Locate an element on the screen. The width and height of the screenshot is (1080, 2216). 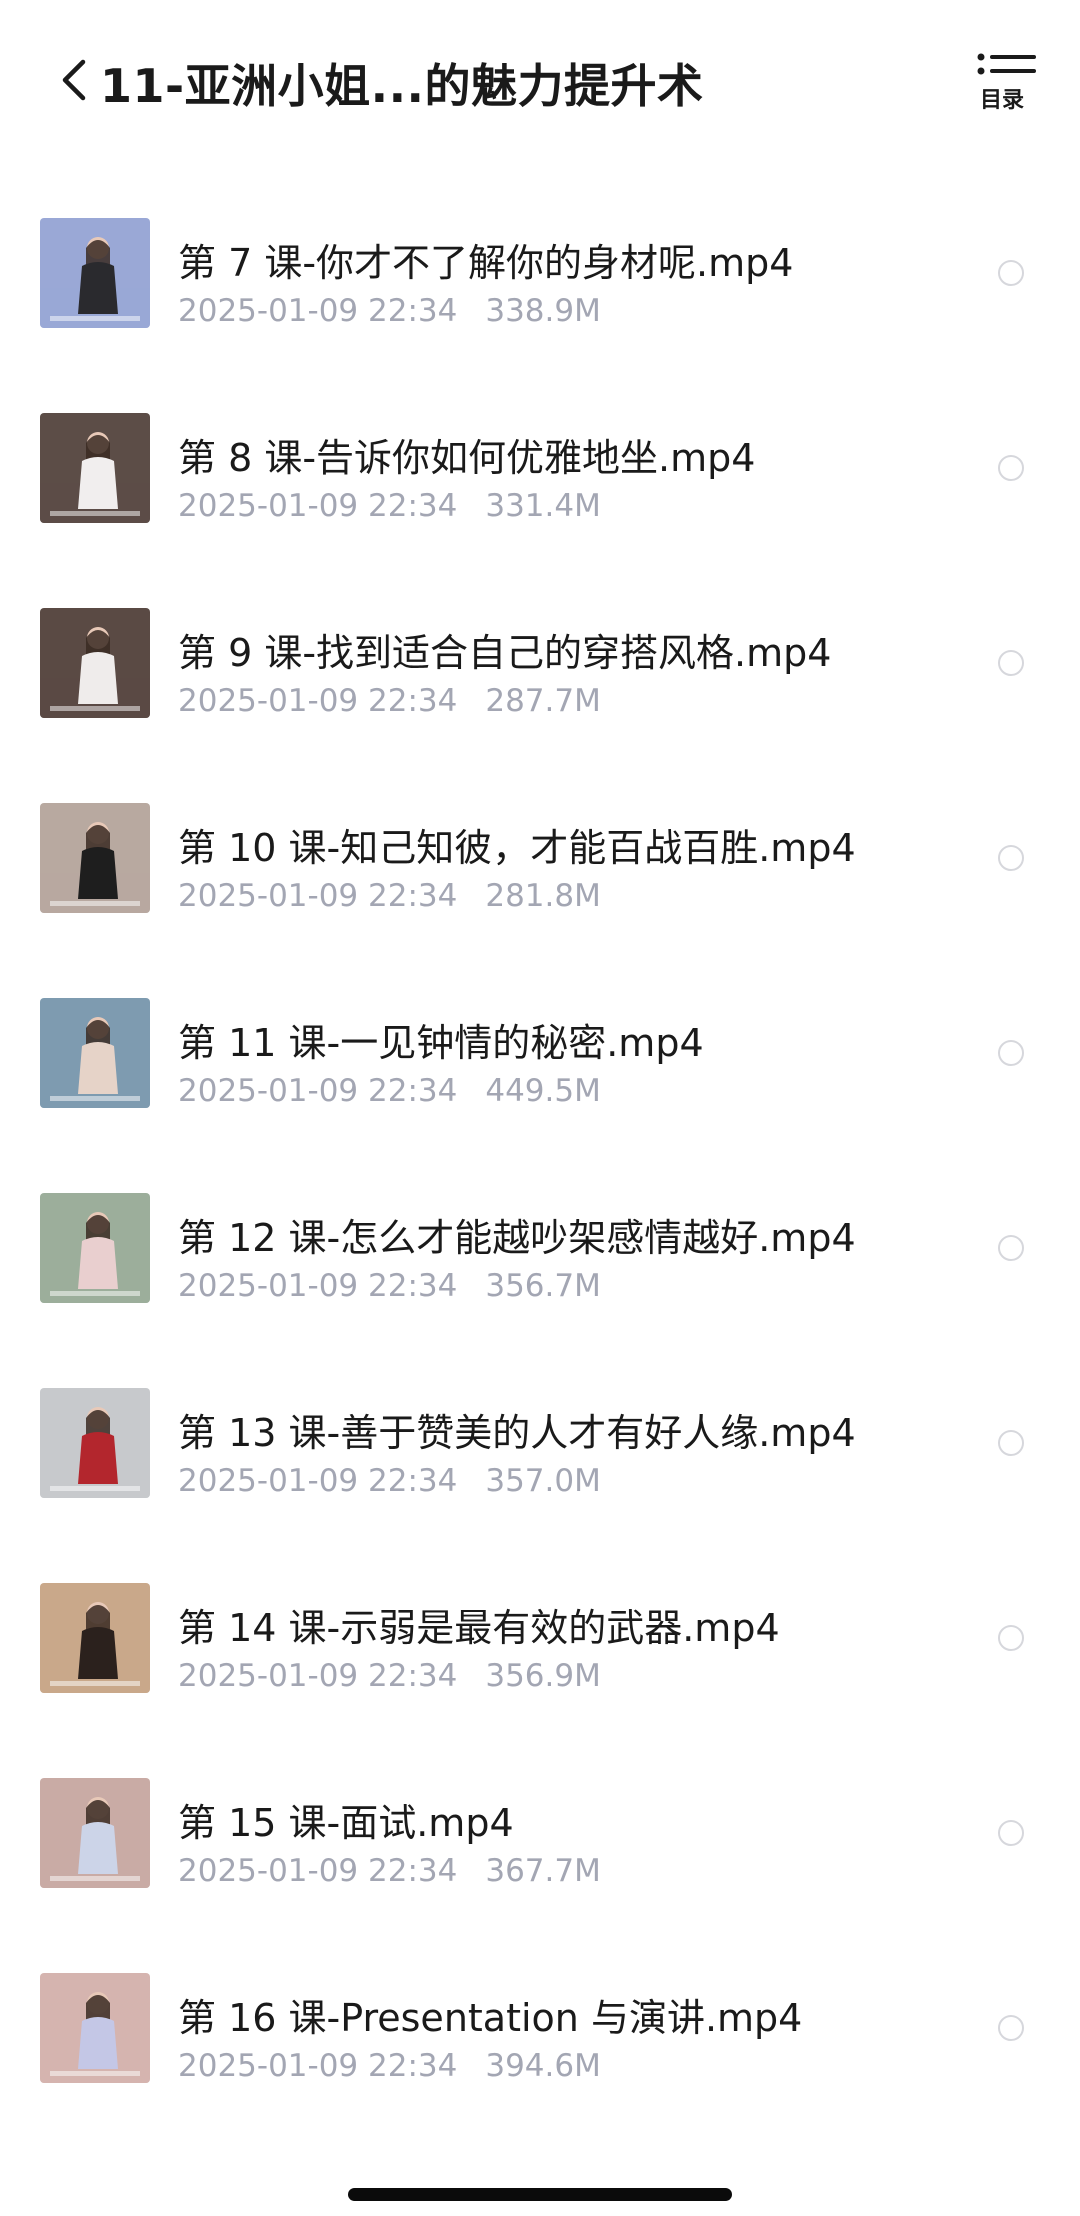
file-name: 第 10 课-知己知彼，才能百战百胜.mp4 is located at coordinates (517, 848).